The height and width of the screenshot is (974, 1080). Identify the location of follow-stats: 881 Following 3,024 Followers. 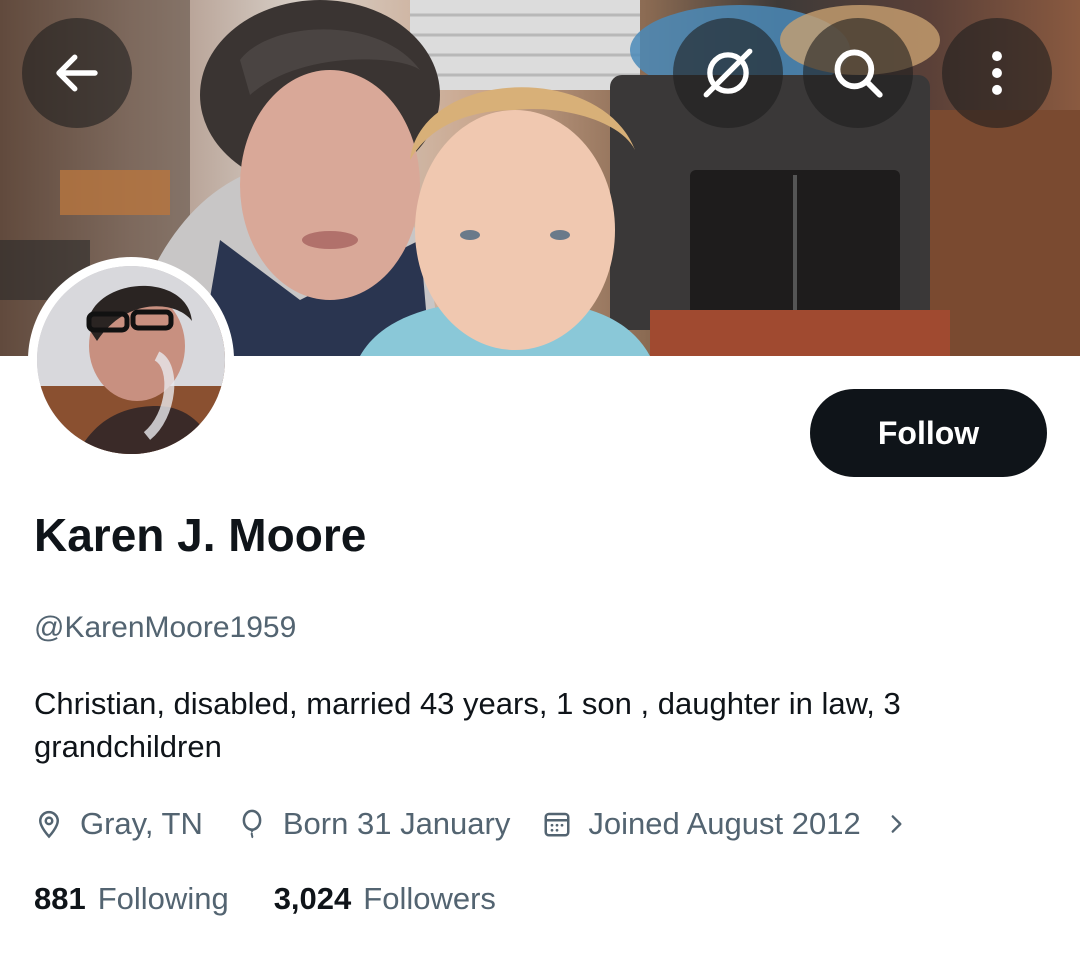
(265, 899).